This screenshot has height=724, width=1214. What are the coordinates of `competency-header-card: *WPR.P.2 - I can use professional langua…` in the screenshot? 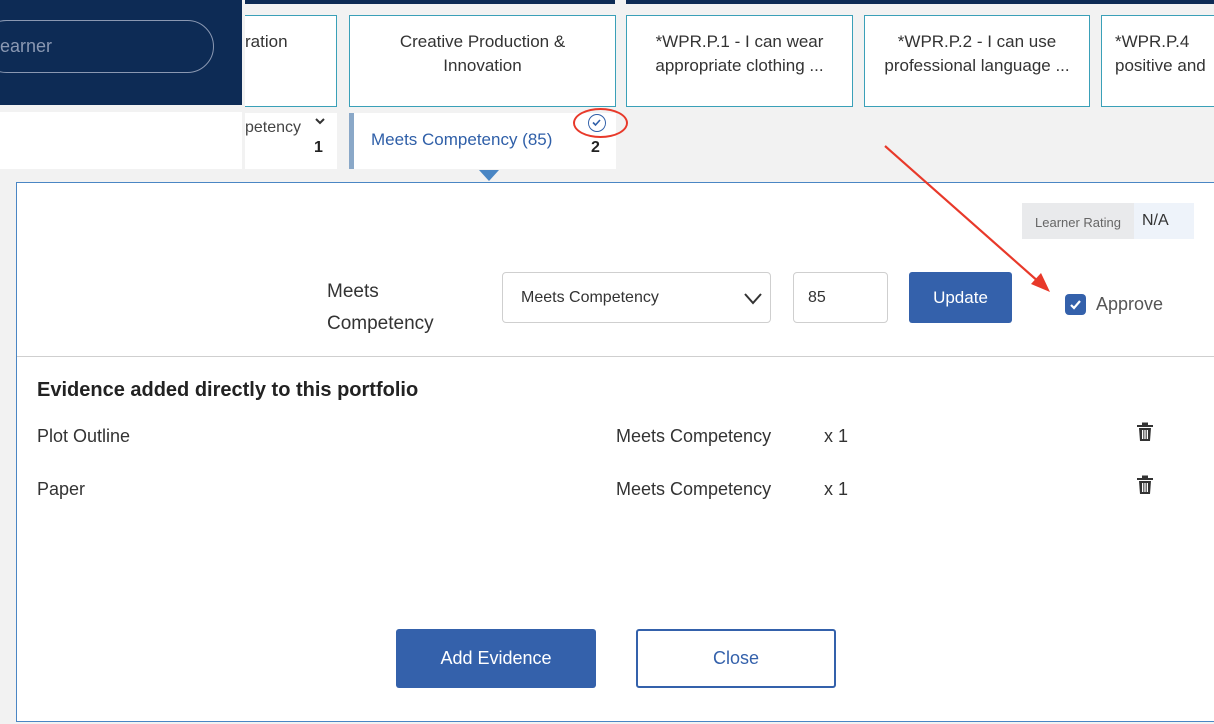 It's located at (977, 61).